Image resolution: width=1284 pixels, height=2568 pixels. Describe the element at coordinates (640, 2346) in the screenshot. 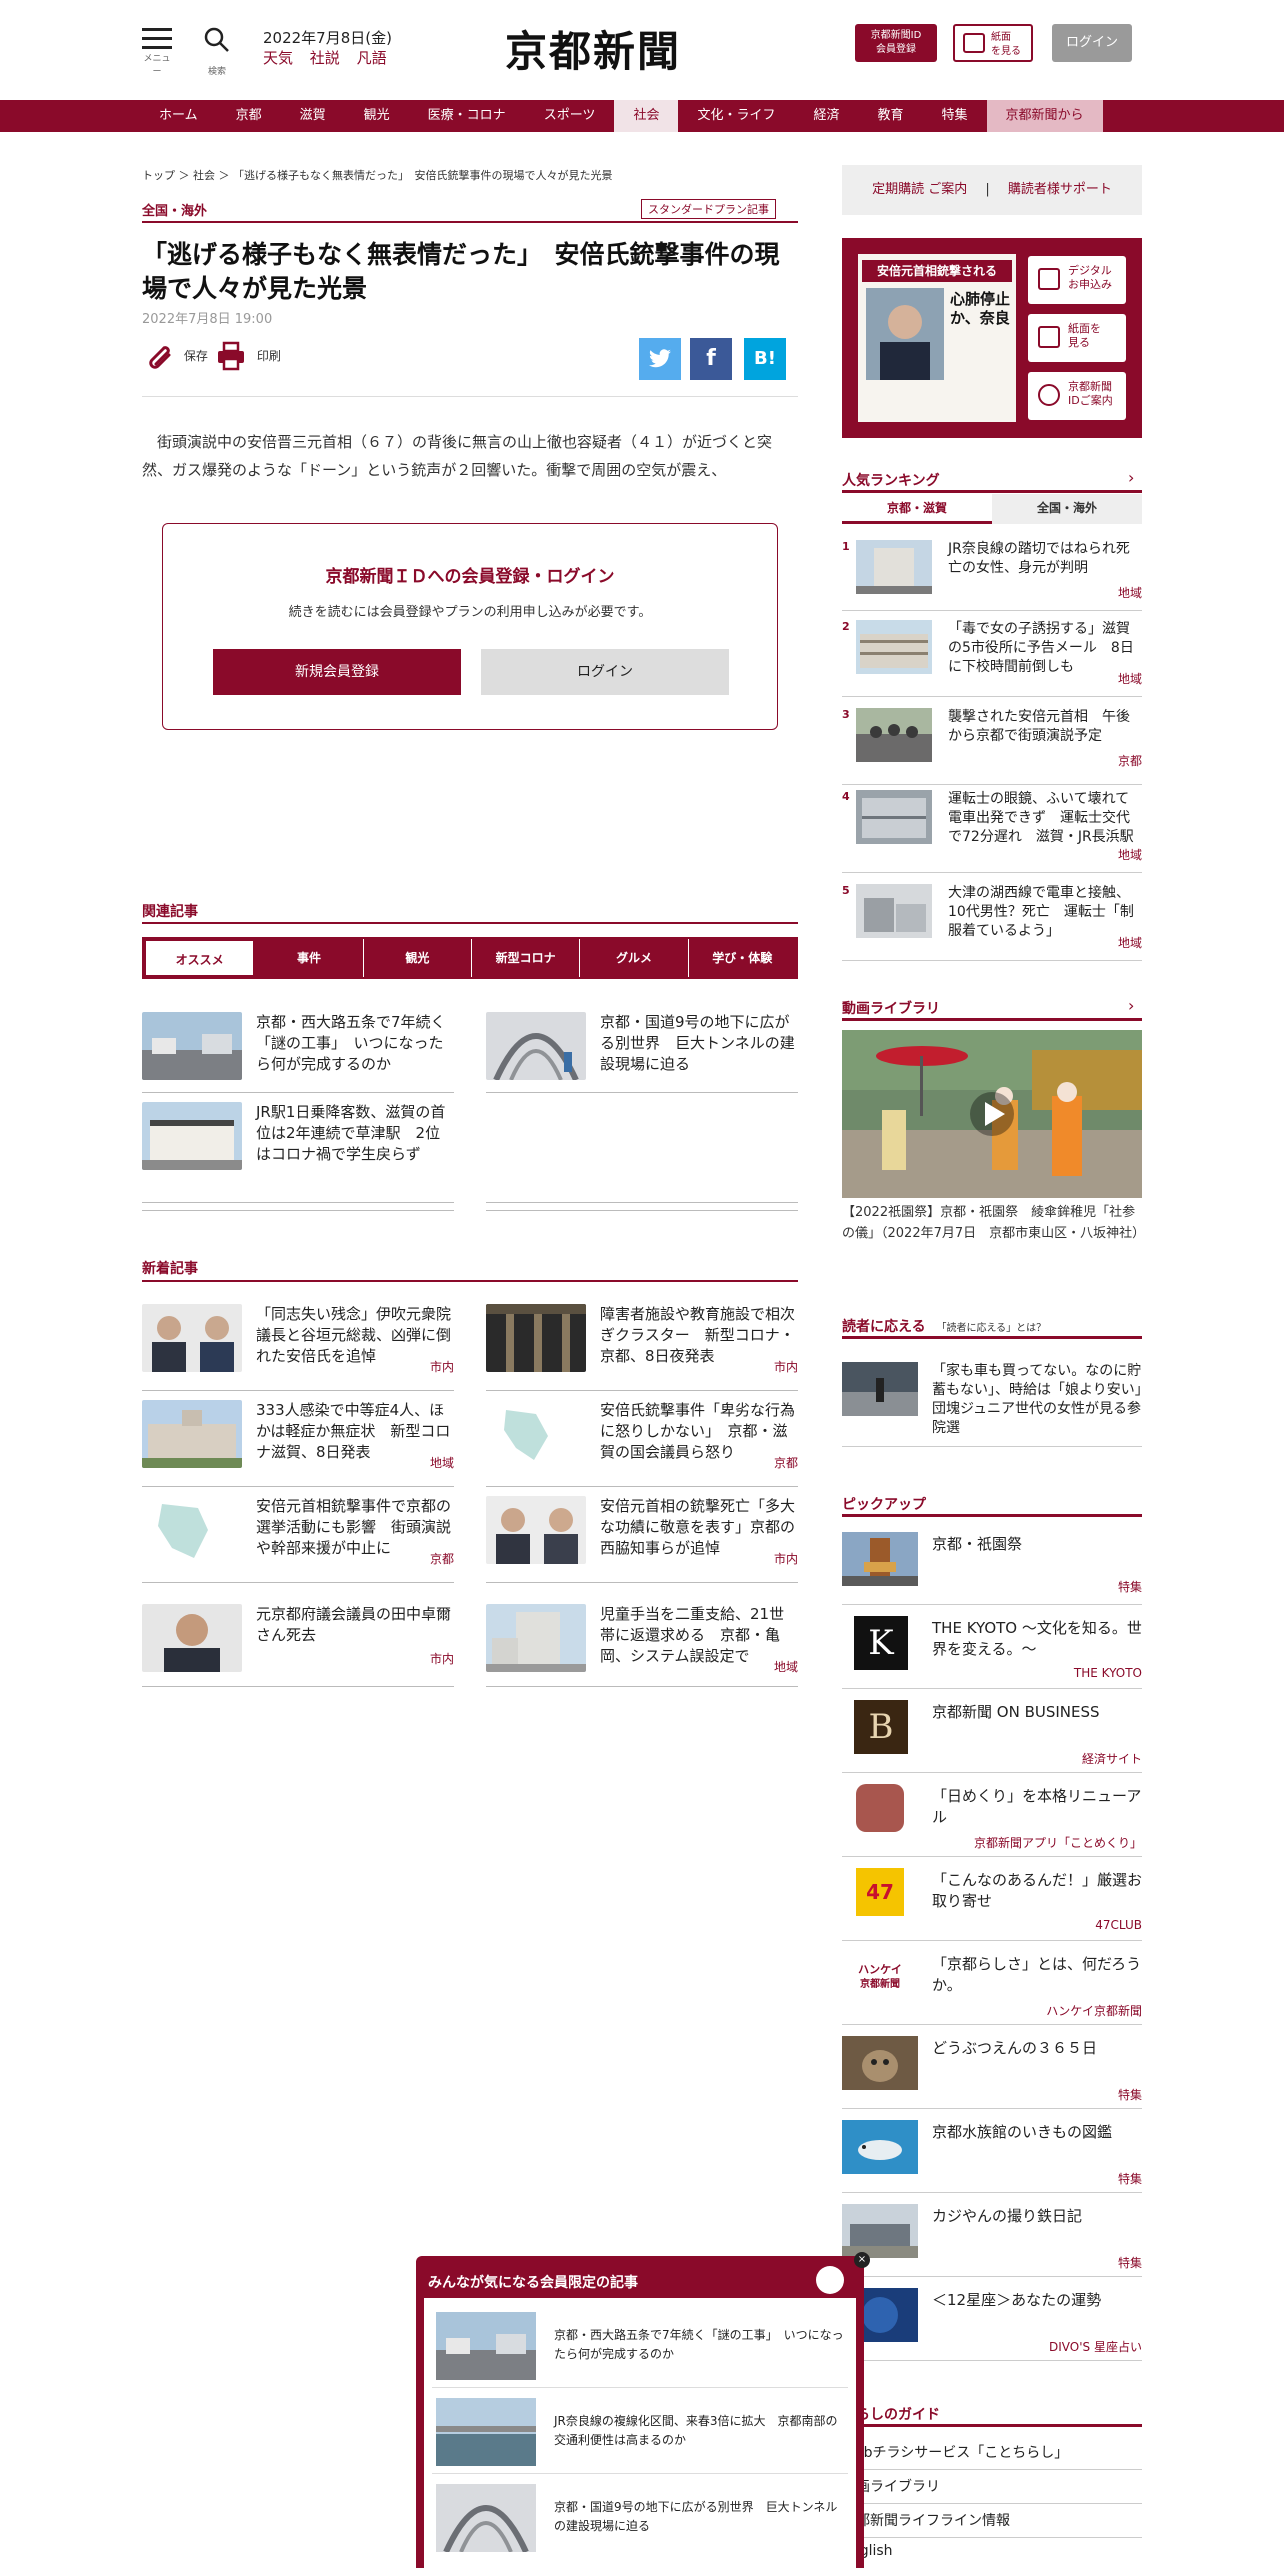

I see `popup-item: 京都・西大路五条で7年続く「謎の工事」 いつになったら何が完成するのか` at that location.